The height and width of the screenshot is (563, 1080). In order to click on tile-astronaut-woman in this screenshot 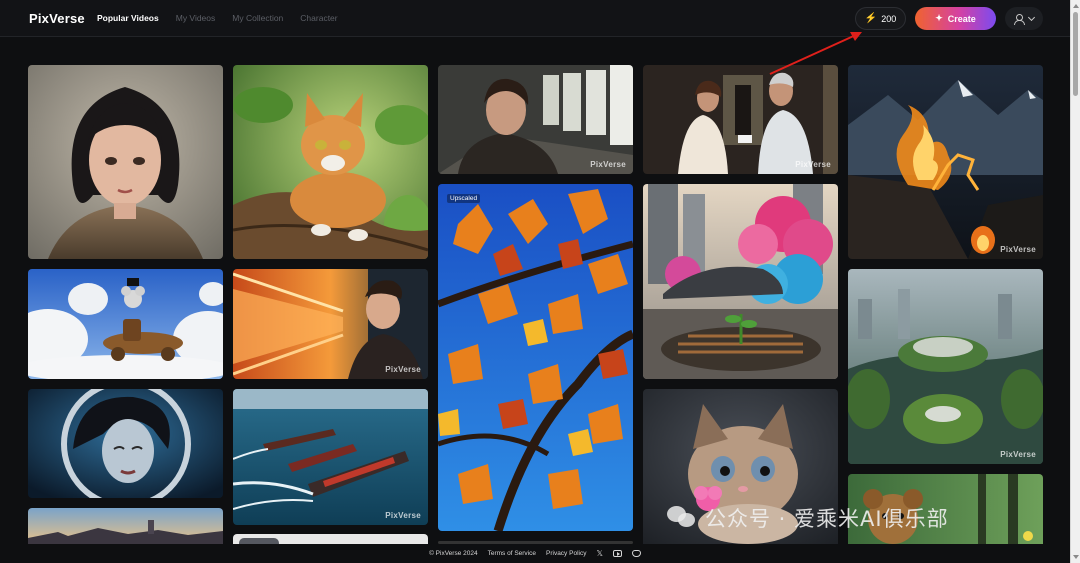, I will do `click(125, 443)`.